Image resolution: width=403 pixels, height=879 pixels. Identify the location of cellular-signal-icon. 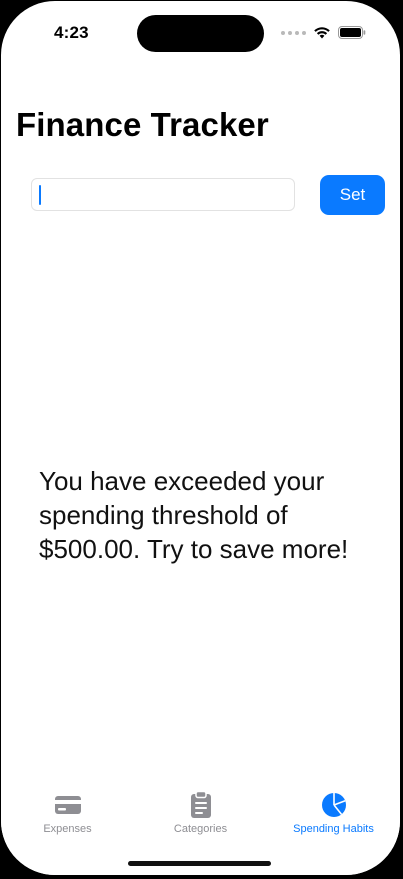
(293, 32).